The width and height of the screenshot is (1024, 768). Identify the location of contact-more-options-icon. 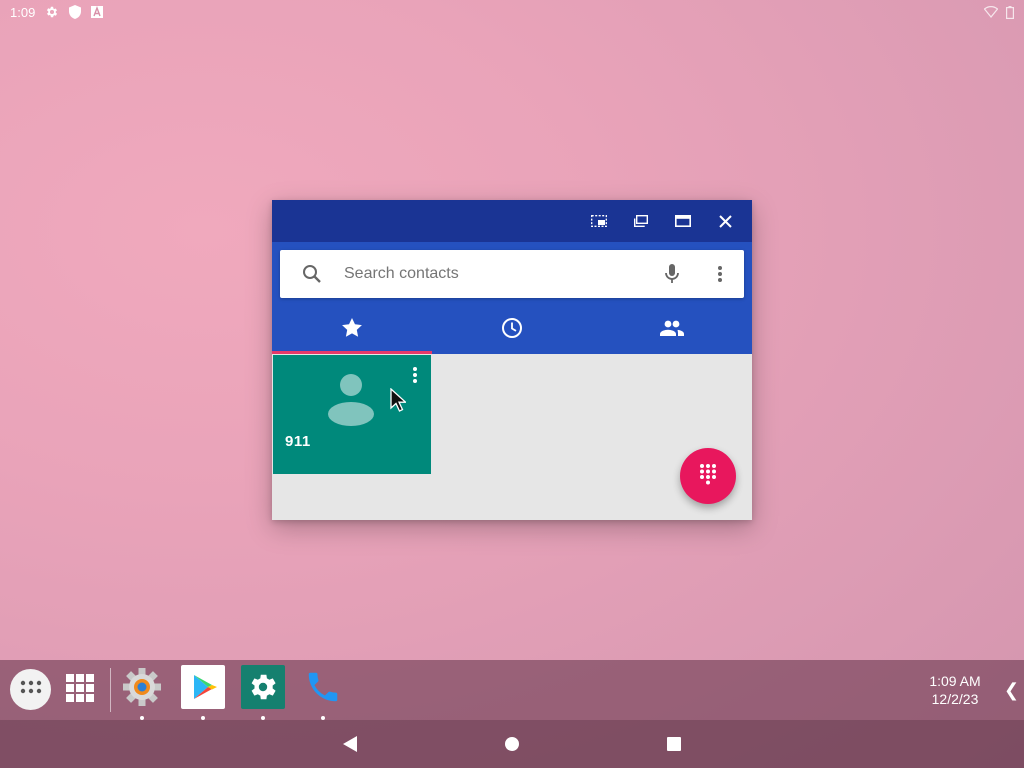
(415, 377).